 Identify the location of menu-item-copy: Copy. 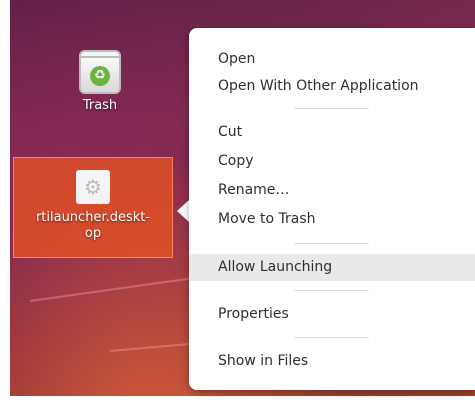
(332, 161).